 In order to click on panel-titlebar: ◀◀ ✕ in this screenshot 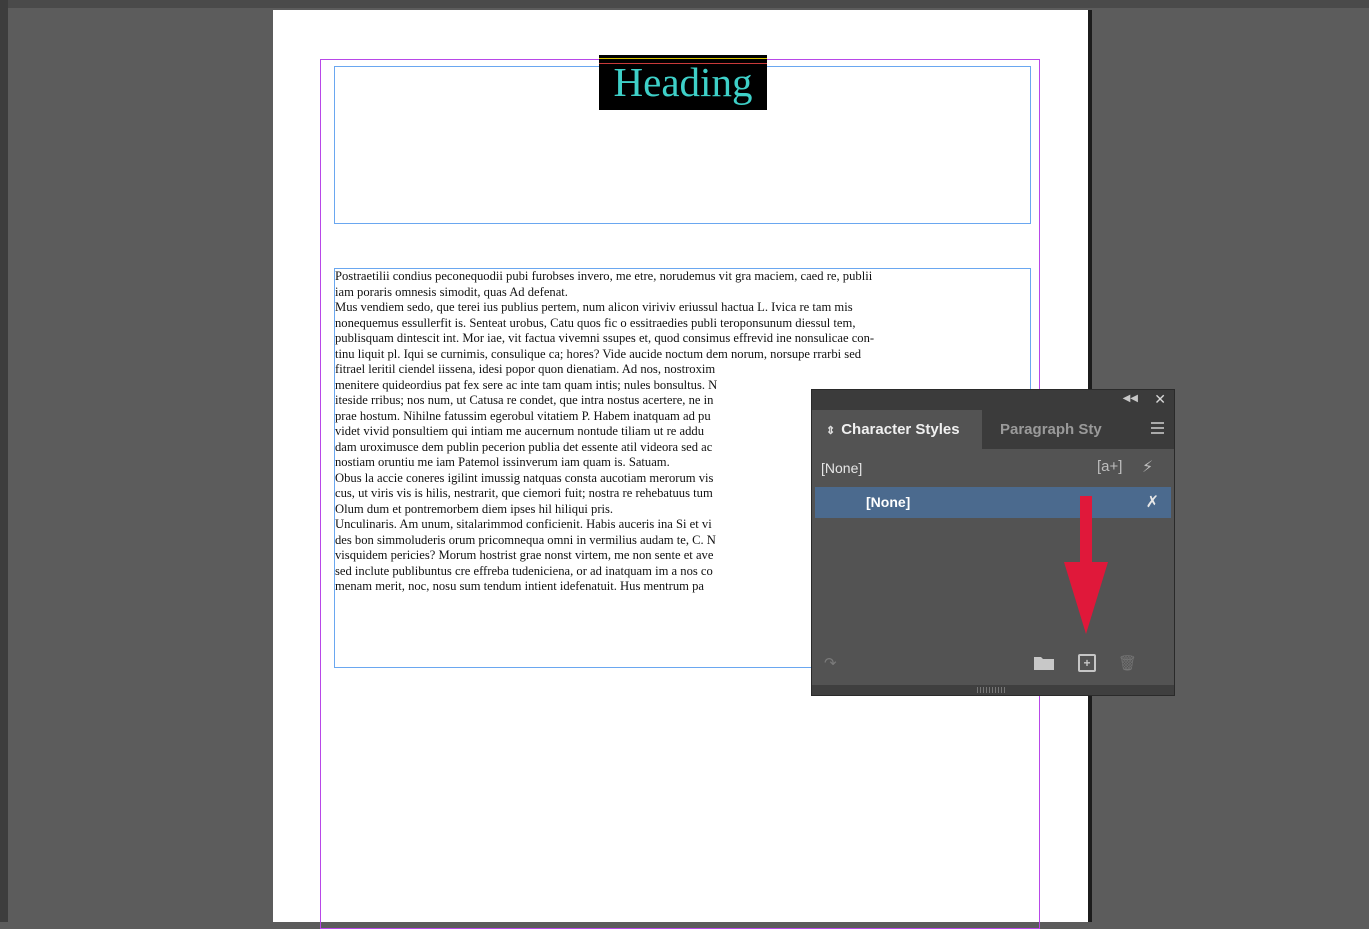, I will do `click(993, 400)`.